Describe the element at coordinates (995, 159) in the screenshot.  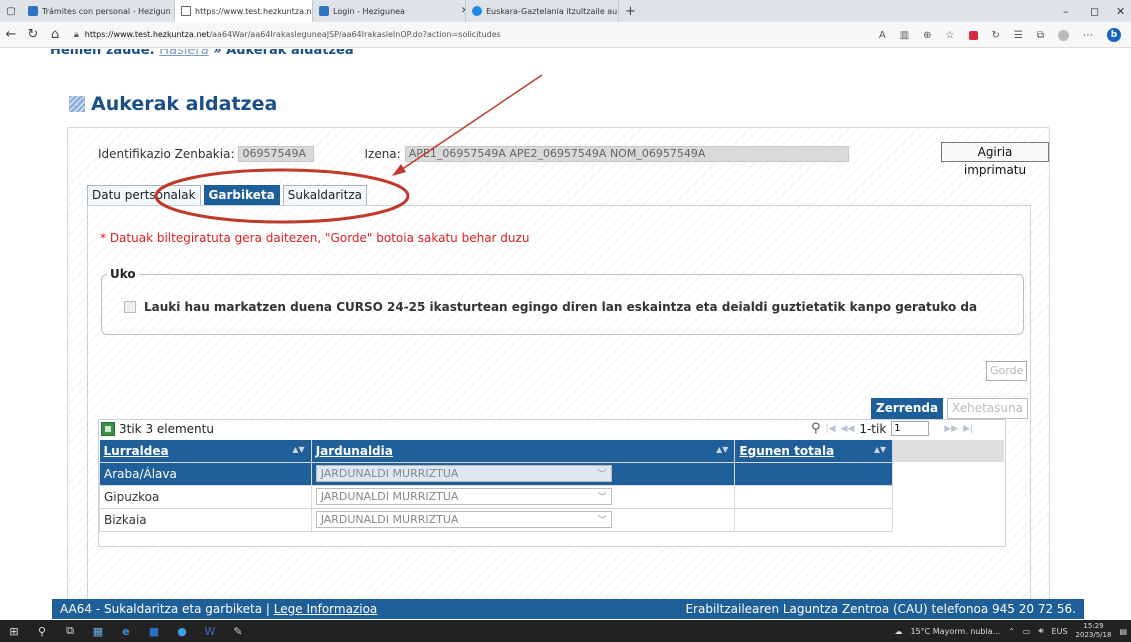
I see `print-document-button: Agiria imprimatu` at that location.